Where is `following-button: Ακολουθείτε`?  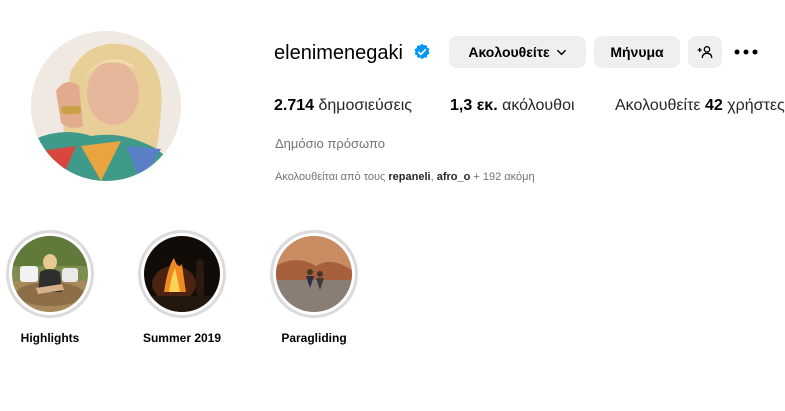
following-button: Ακολουθείτε is located at coordinates (517, 52).